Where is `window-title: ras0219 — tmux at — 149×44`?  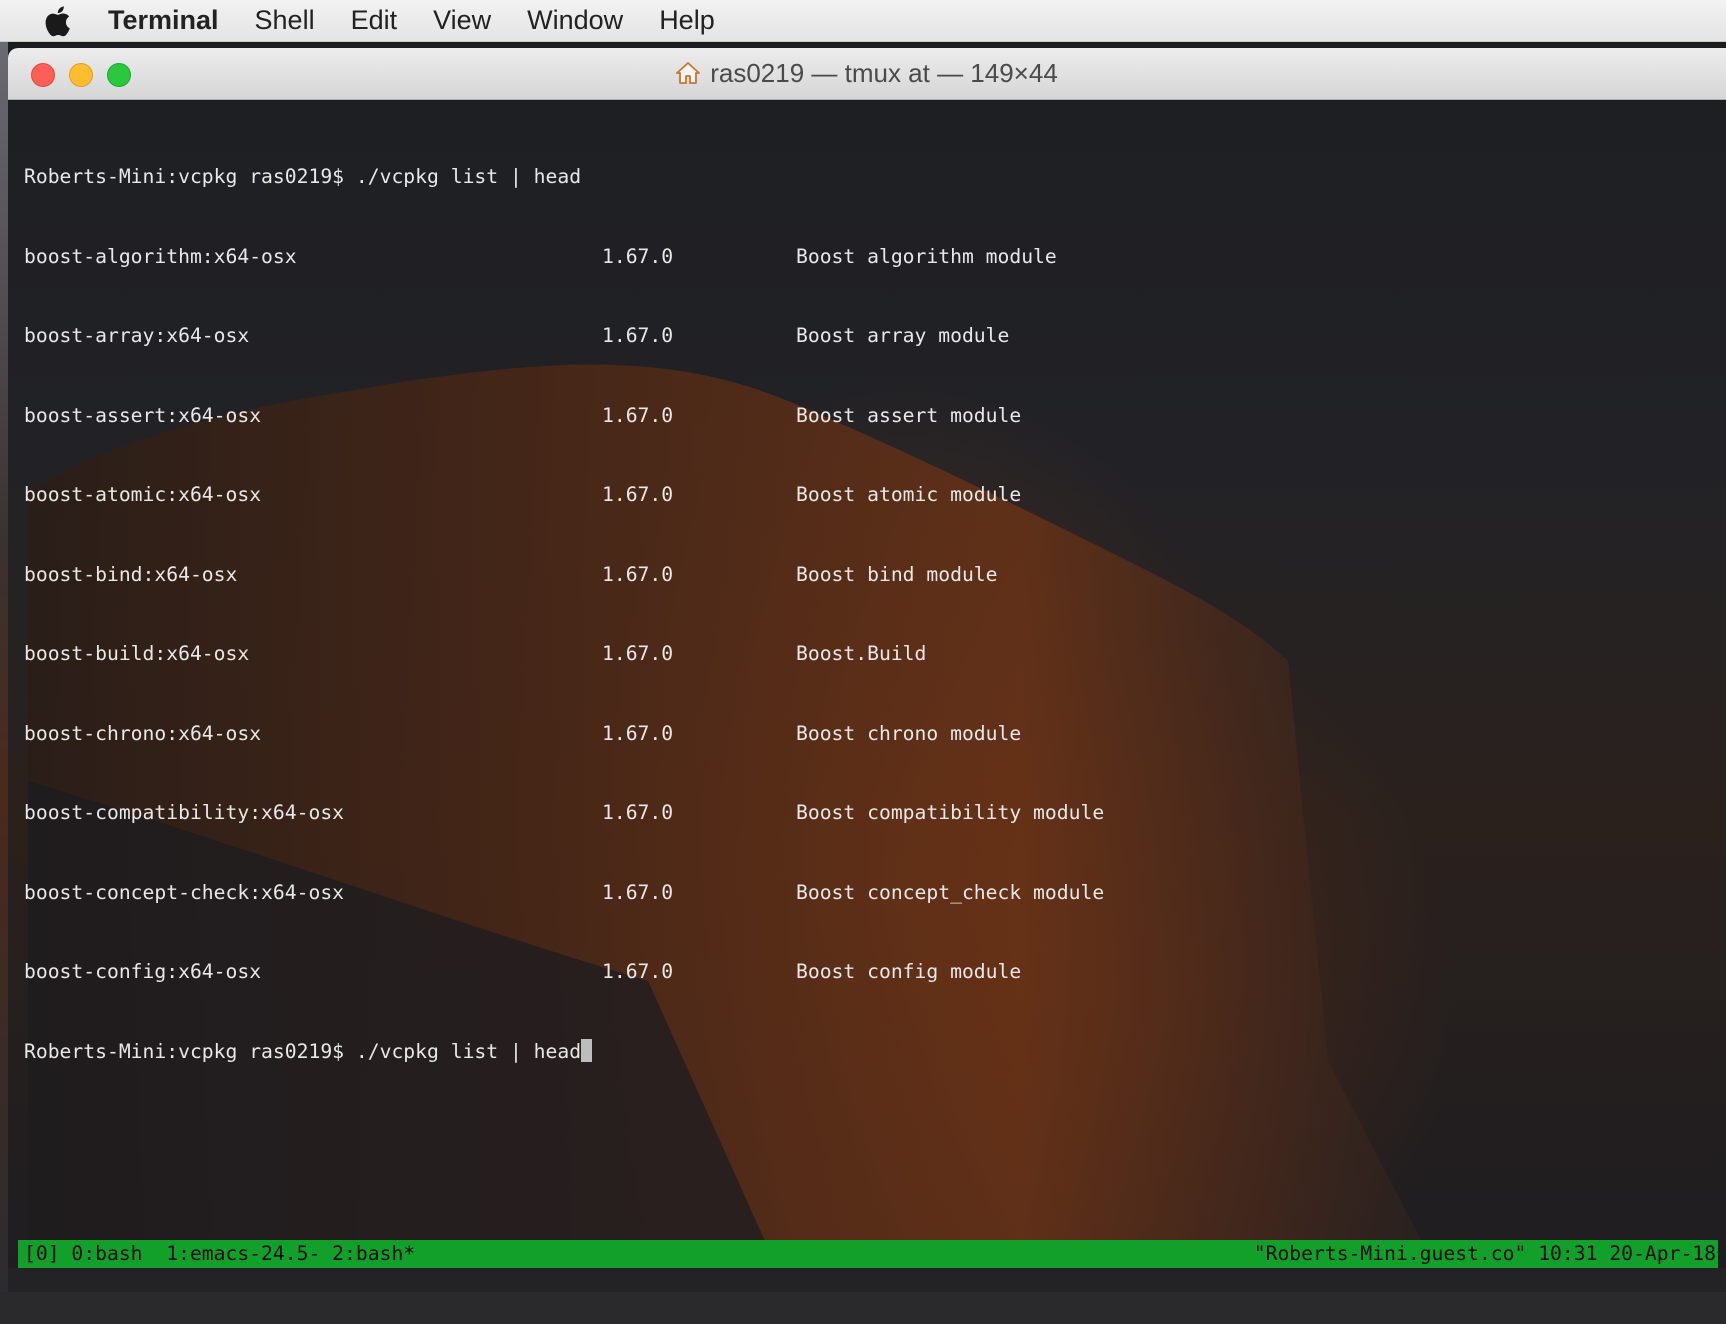
window-title: ras0219 — tmux at — 149×44 is located at coordinates (884, 73).